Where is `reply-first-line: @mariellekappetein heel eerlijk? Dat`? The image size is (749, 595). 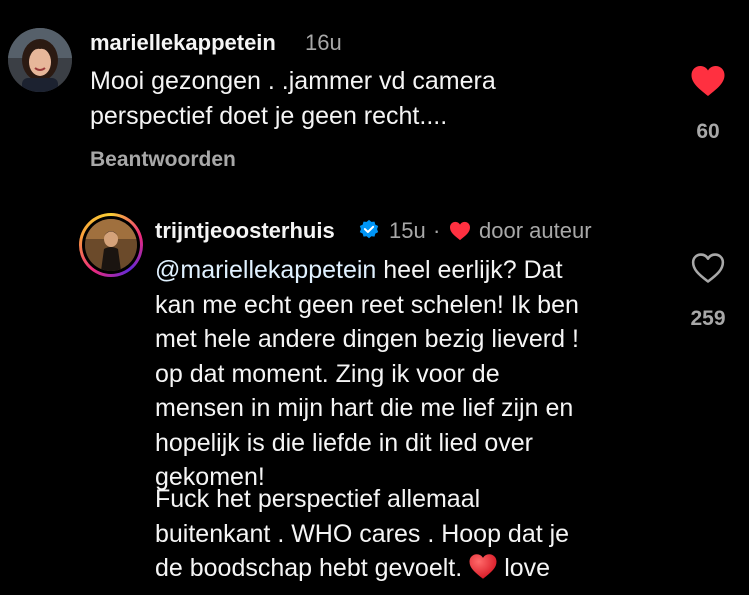 reply-first-line: @mariellekappetein heel eerlijk? Dat is located at coordinates (367, 270).